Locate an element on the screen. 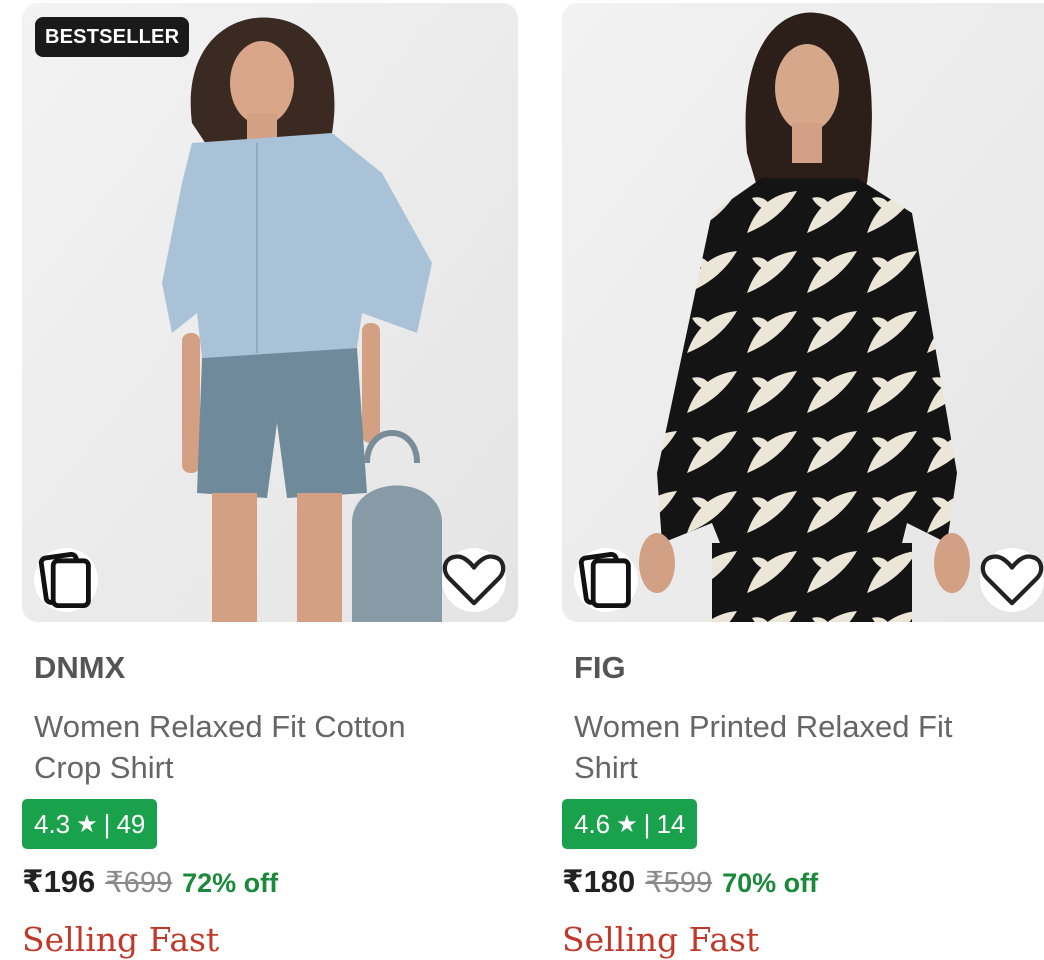 The height and width of the screenshot is (960, 1044). rating-badge: 4.3 ★ | 49 is located at coordinates (90, 824).